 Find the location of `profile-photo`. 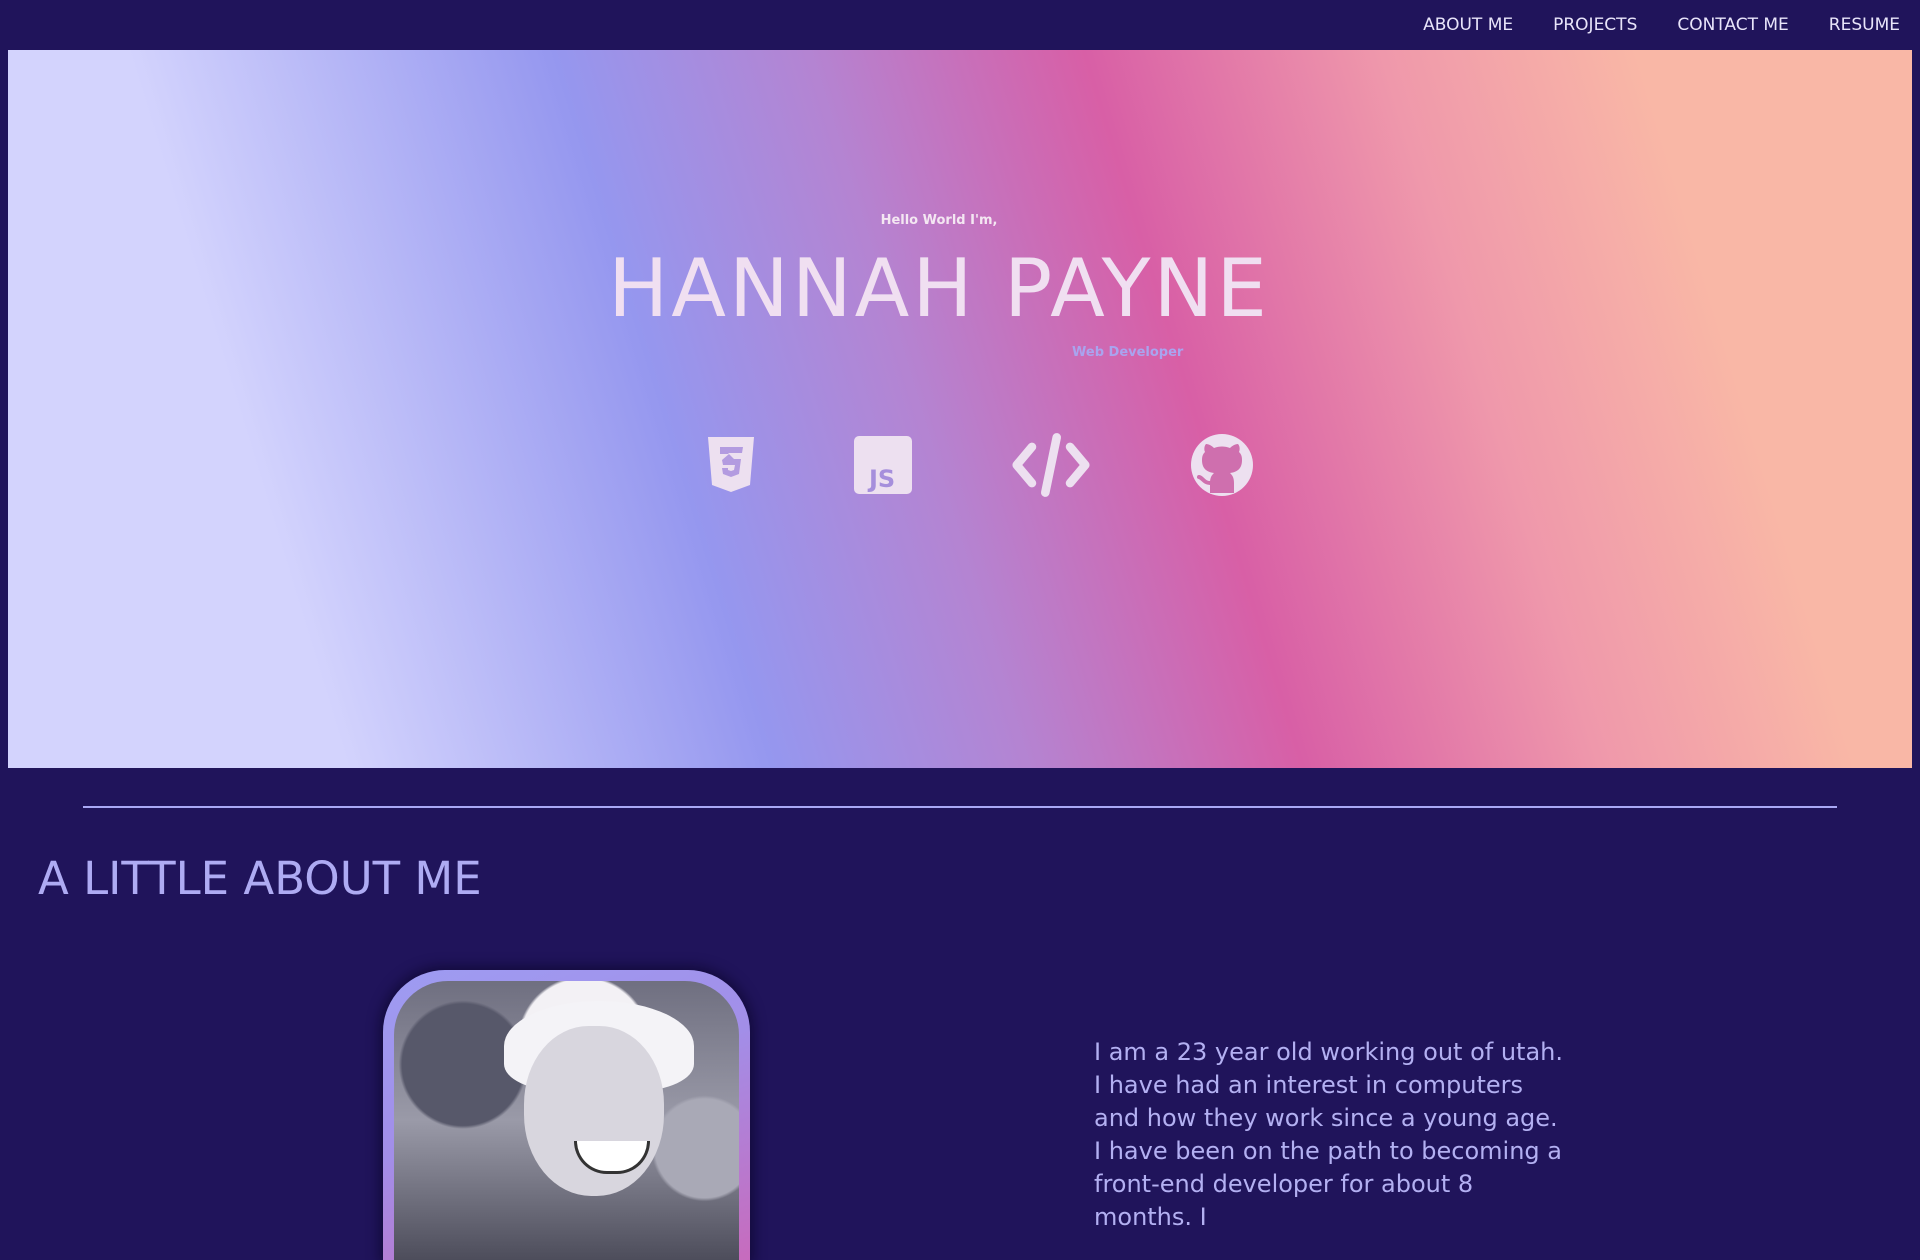

profile-photo is located at coordinates (566, 1120).